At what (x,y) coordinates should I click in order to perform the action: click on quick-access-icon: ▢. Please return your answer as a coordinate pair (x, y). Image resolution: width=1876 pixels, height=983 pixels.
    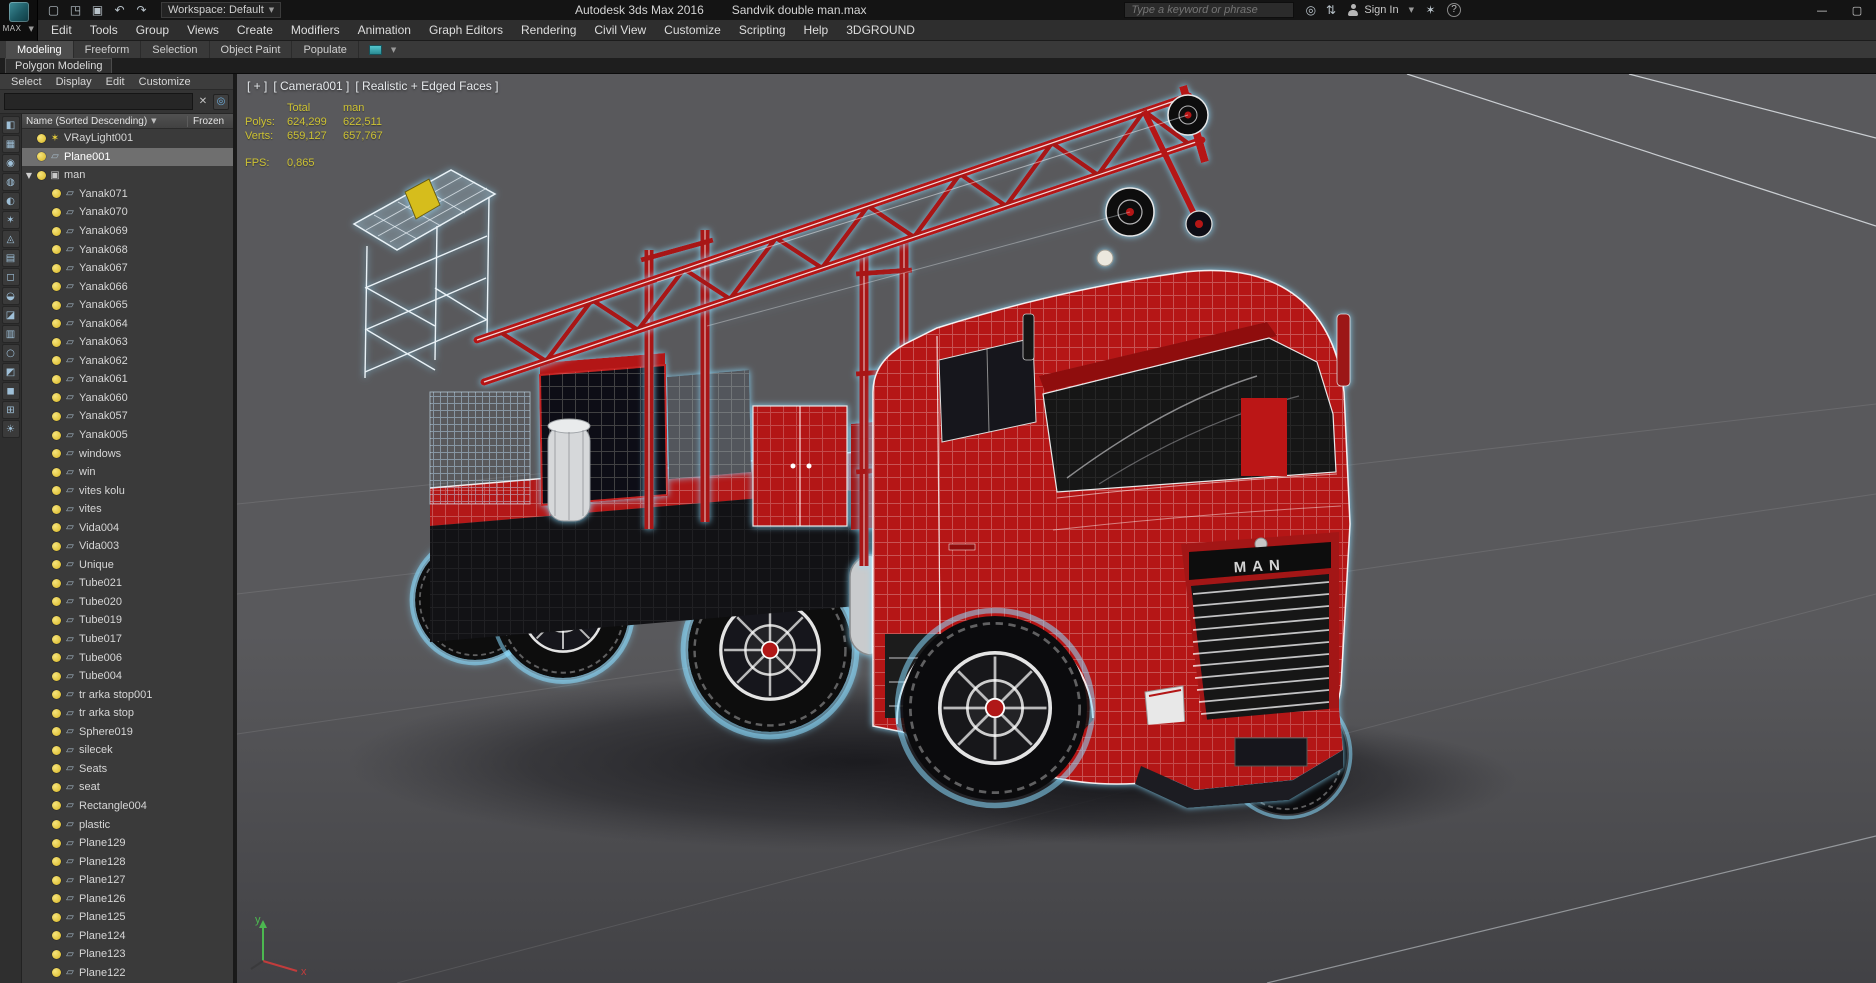
    Looking at the image, I should click on (53, 10).